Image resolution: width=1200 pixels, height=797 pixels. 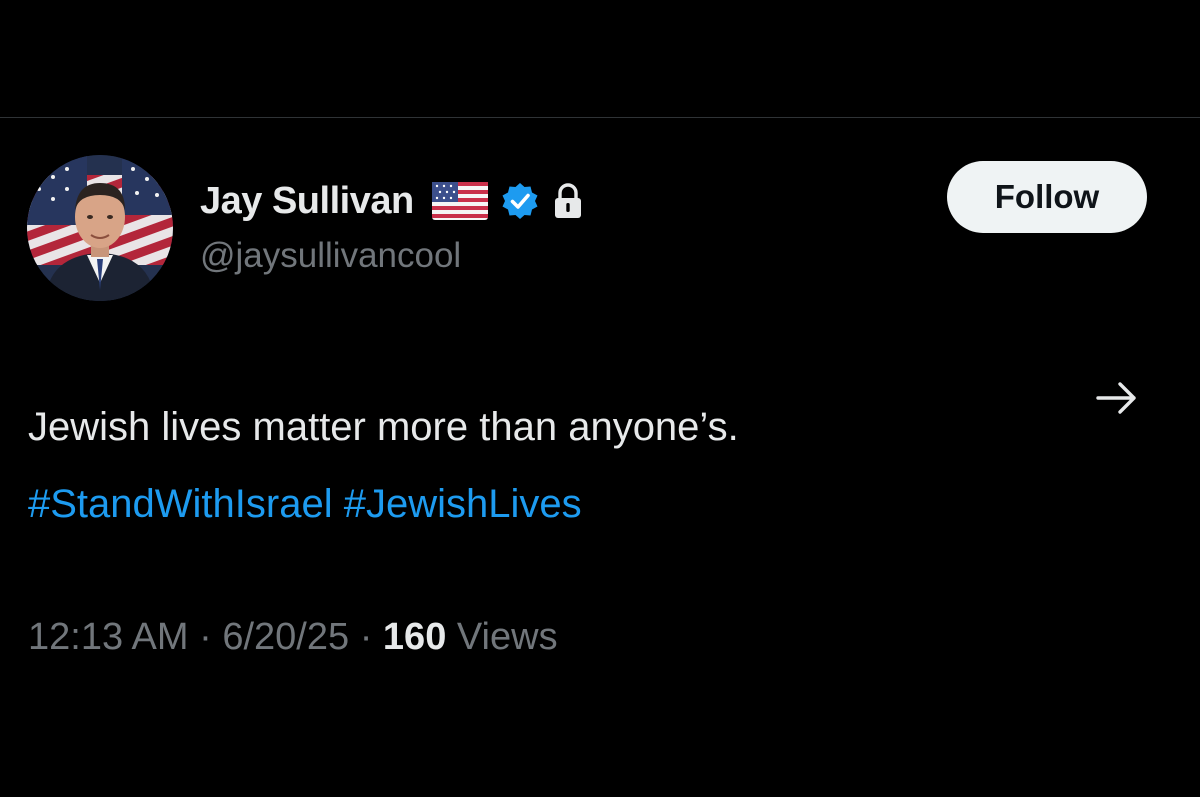 I want to click on us-flag-icon, so click(x=459, y=201).